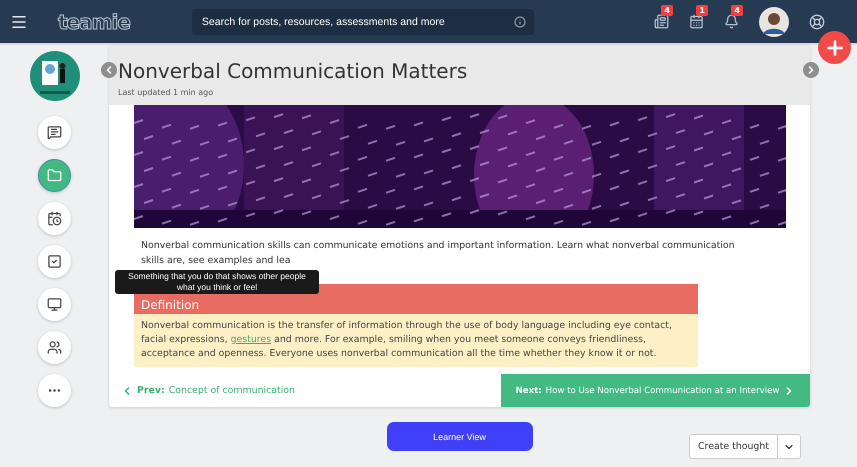 This screenshot has height=467, width=857. I want to click on search-field: Search for posts, resources, assessments and more, so click(357, 21).